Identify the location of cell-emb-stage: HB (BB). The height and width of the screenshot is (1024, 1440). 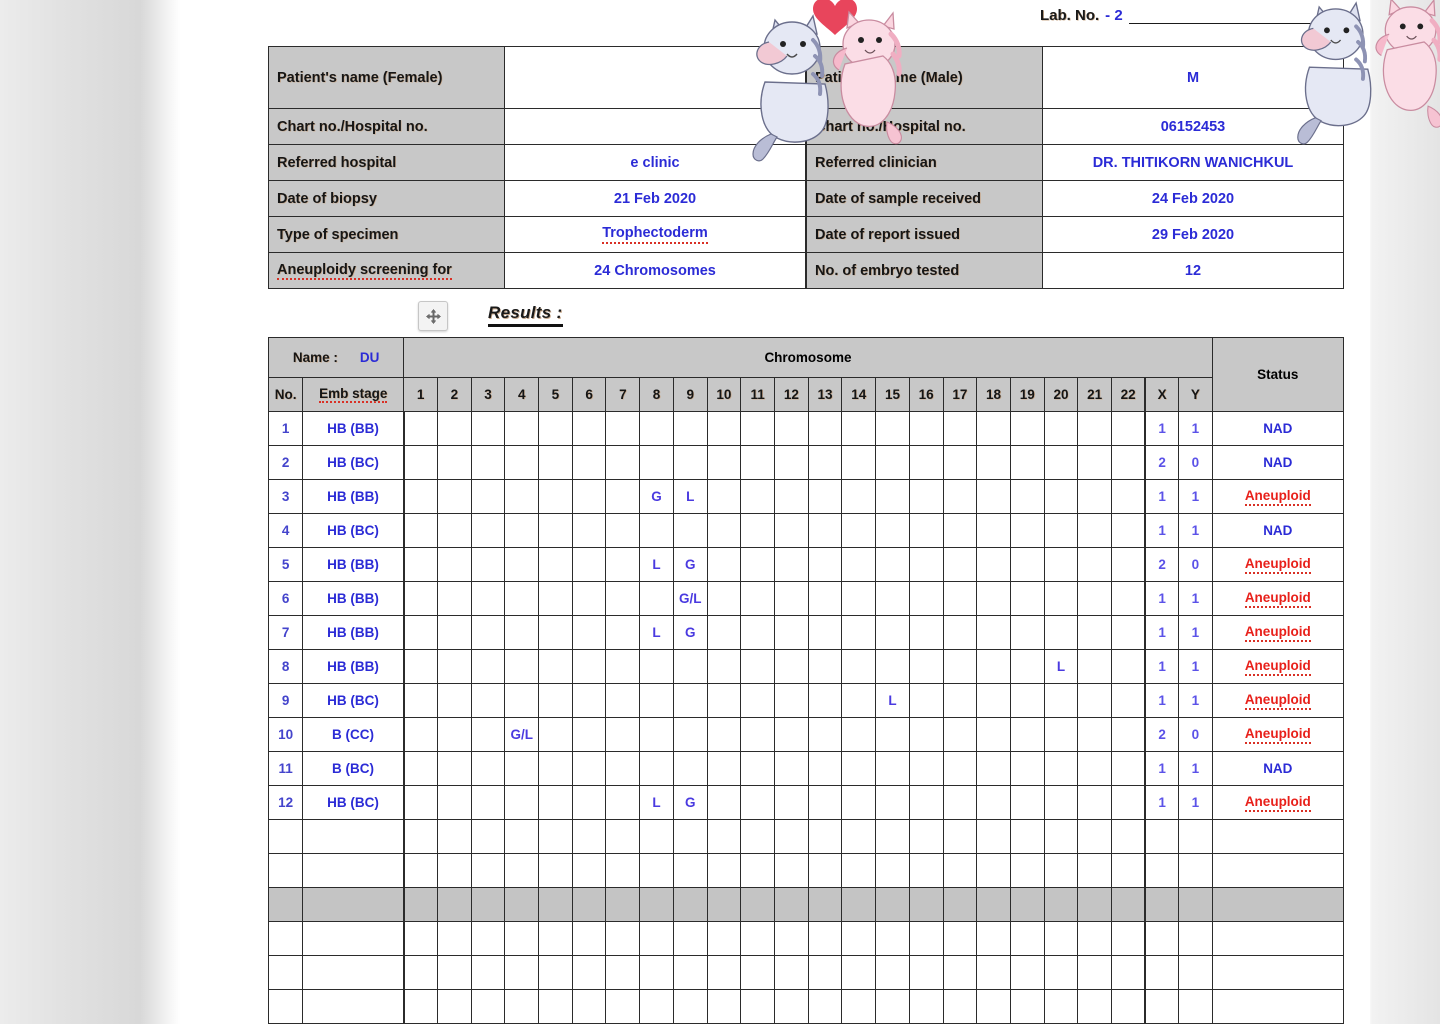
(353, 666).